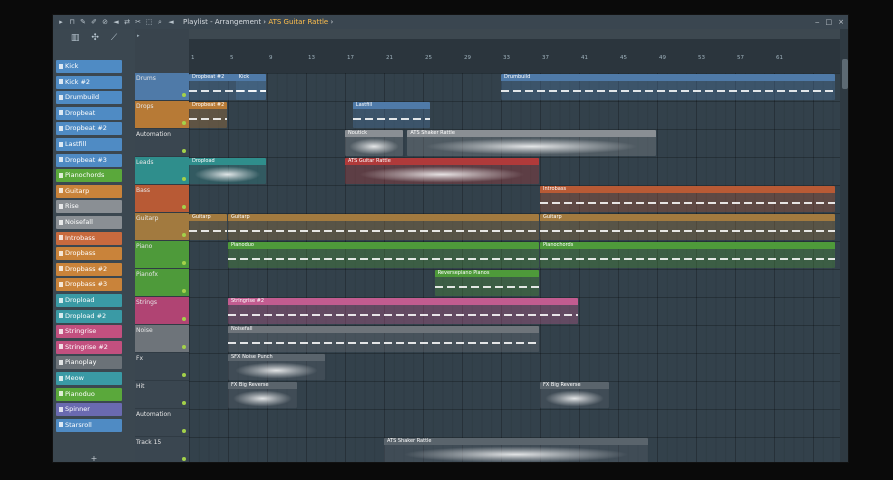 Image resolution: width=893 pixels, height=480 pixels. Describe the element at coordinates (442, 171) in the screenshot. I see `playlist-clip: ATS Guitar Rattle` at that location.